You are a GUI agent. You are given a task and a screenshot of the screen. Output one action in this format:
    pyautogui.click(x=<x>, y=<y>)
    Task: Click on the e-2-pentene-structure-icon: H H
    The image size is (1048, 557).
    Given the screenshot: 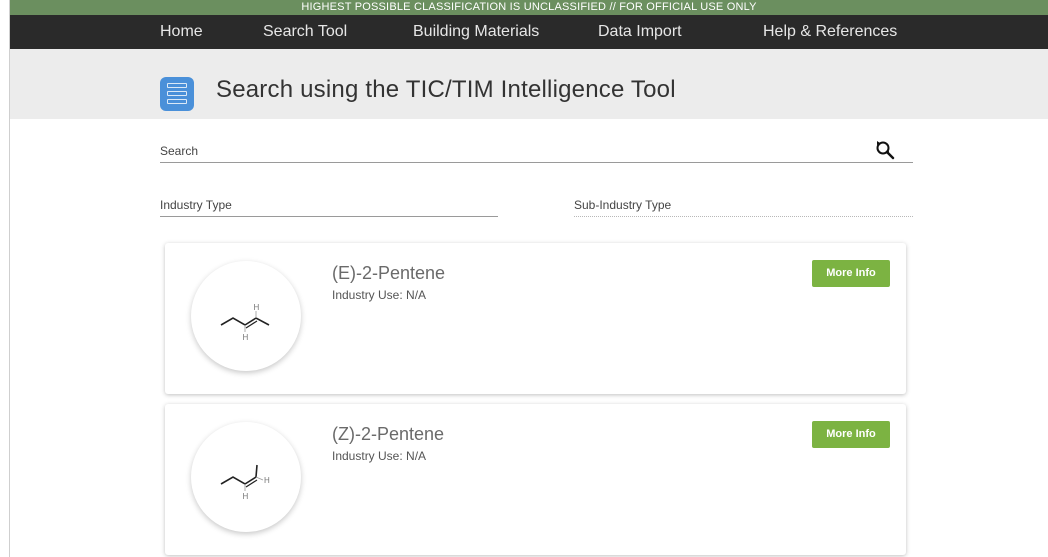 What is the action you would take?
    pyautogui.click(x=245, y=322)
    